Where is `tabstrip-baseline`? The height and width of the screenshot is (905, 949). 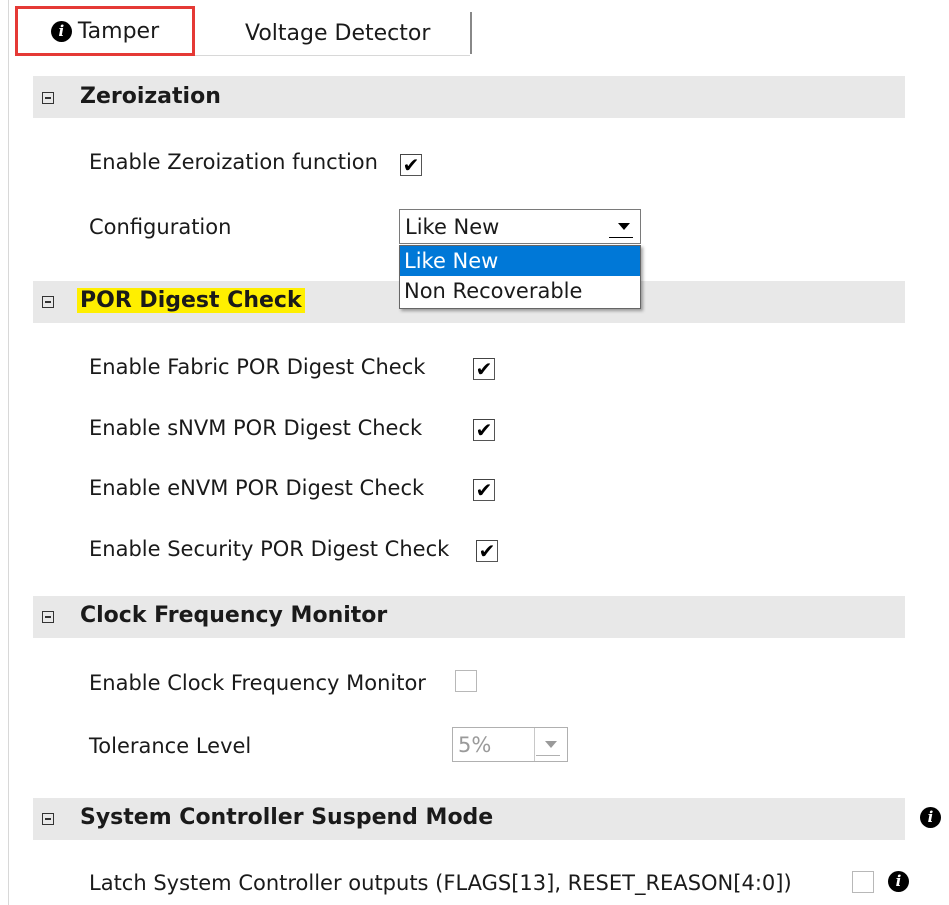
tabstrip-baseline is located at coordinates (332, 55).